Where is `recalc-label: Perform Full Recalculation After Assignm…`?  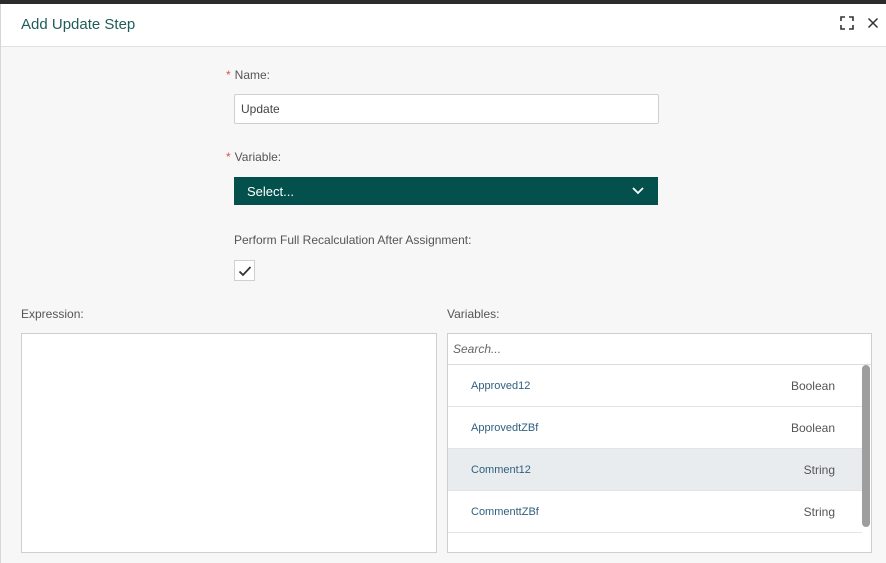 recalc-label: Perform Full Recalculation After Assignm… is located at coordinates (353, 240).